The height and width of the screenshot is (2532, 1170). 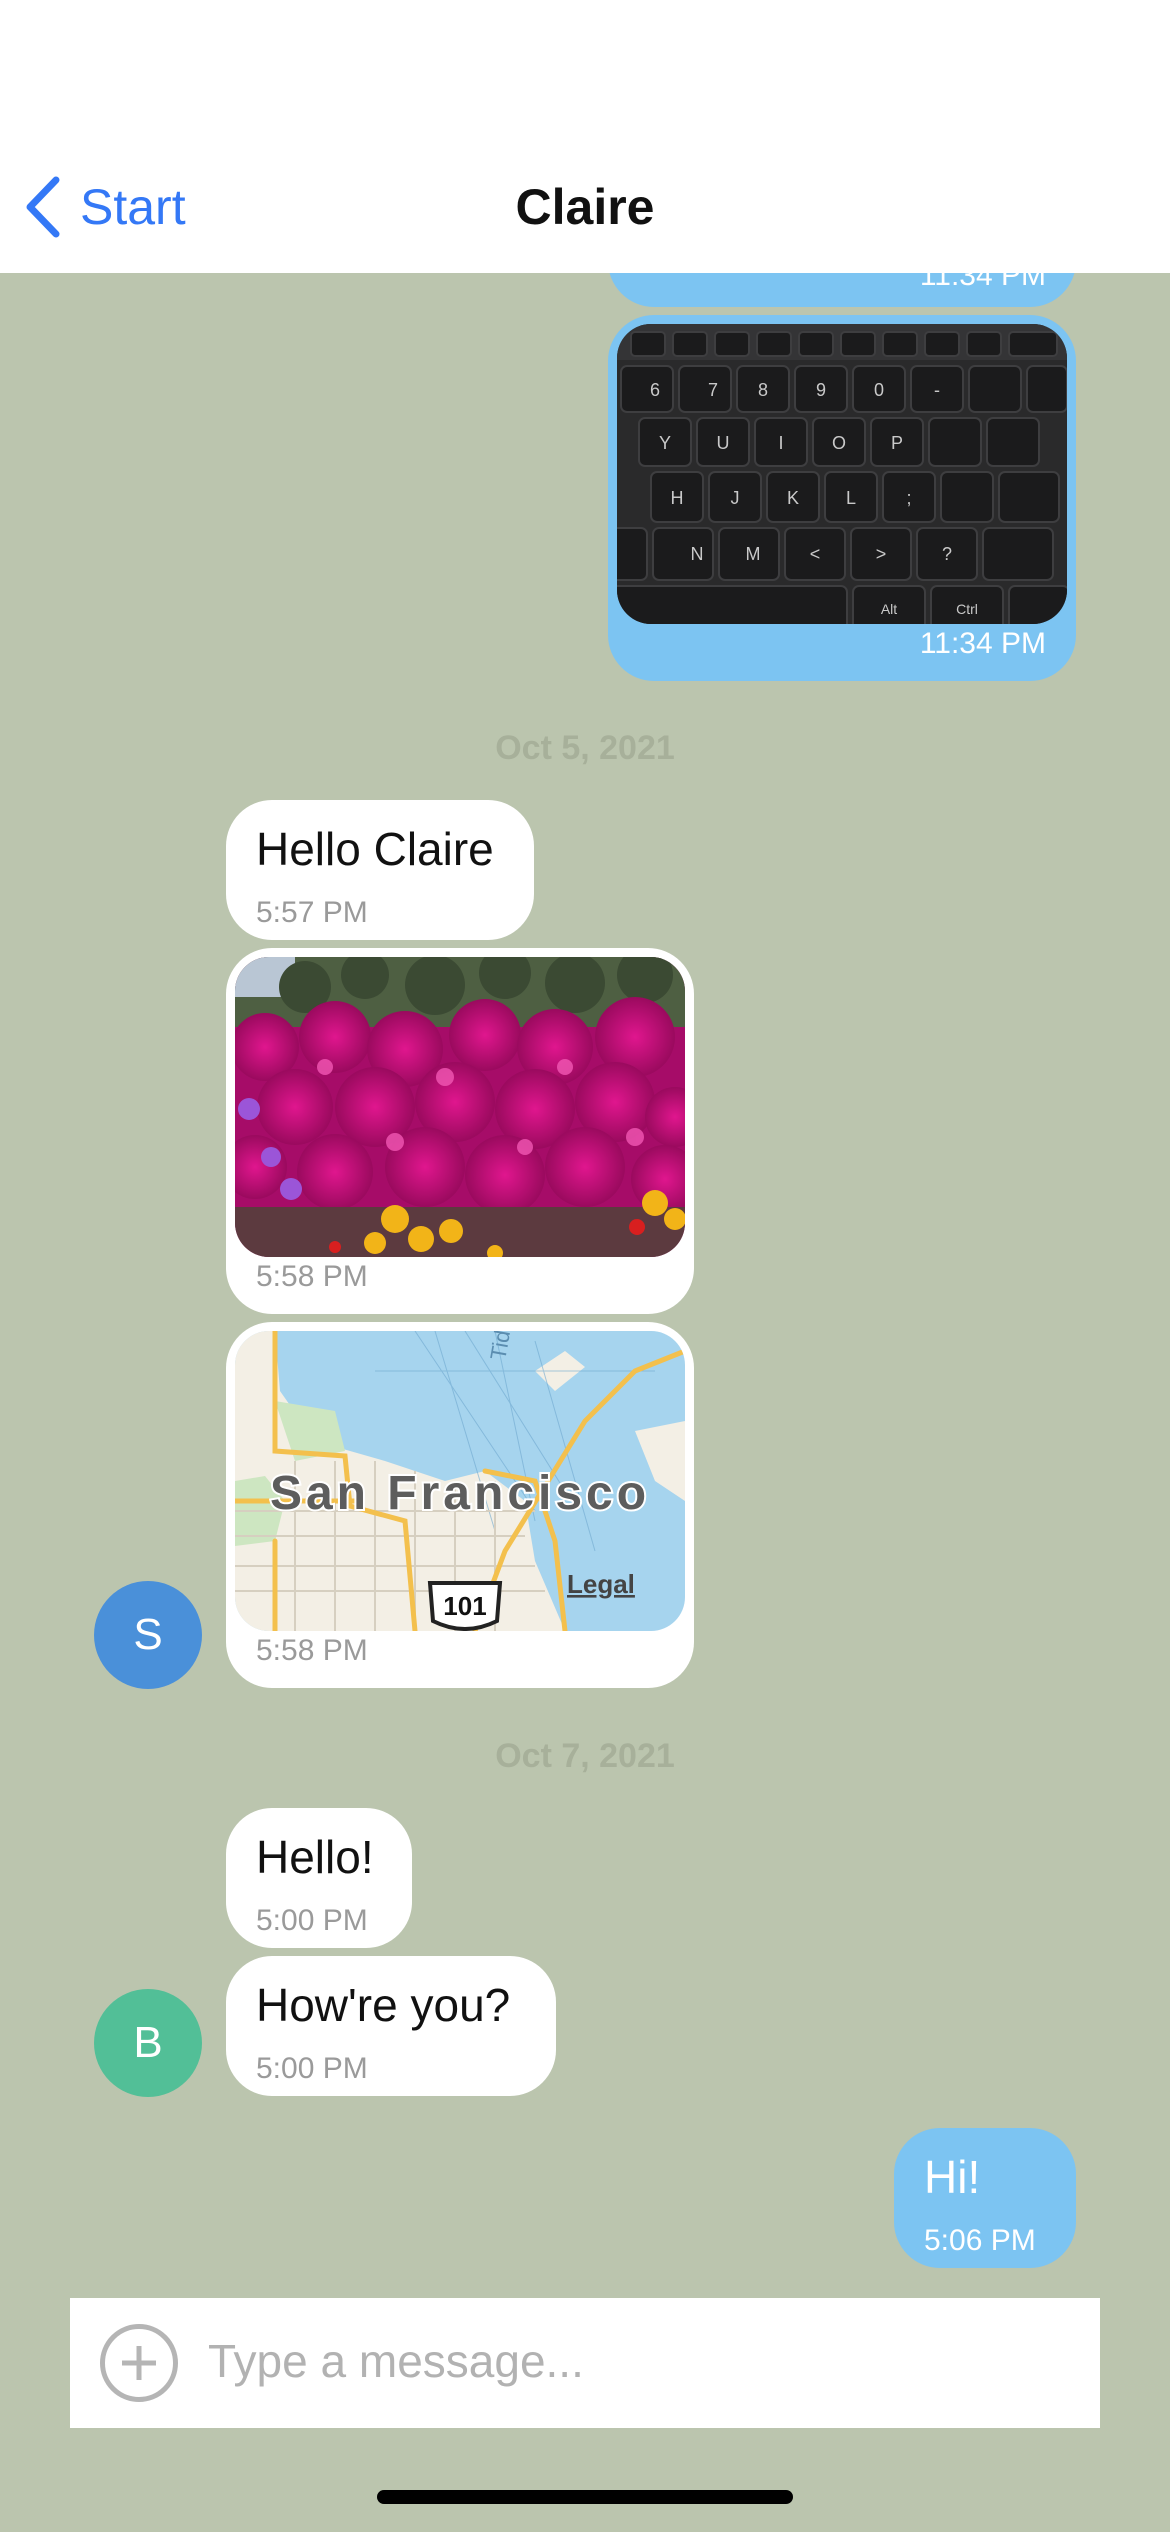 I want to click on page-title: Claire, so click(x=585, y=207).